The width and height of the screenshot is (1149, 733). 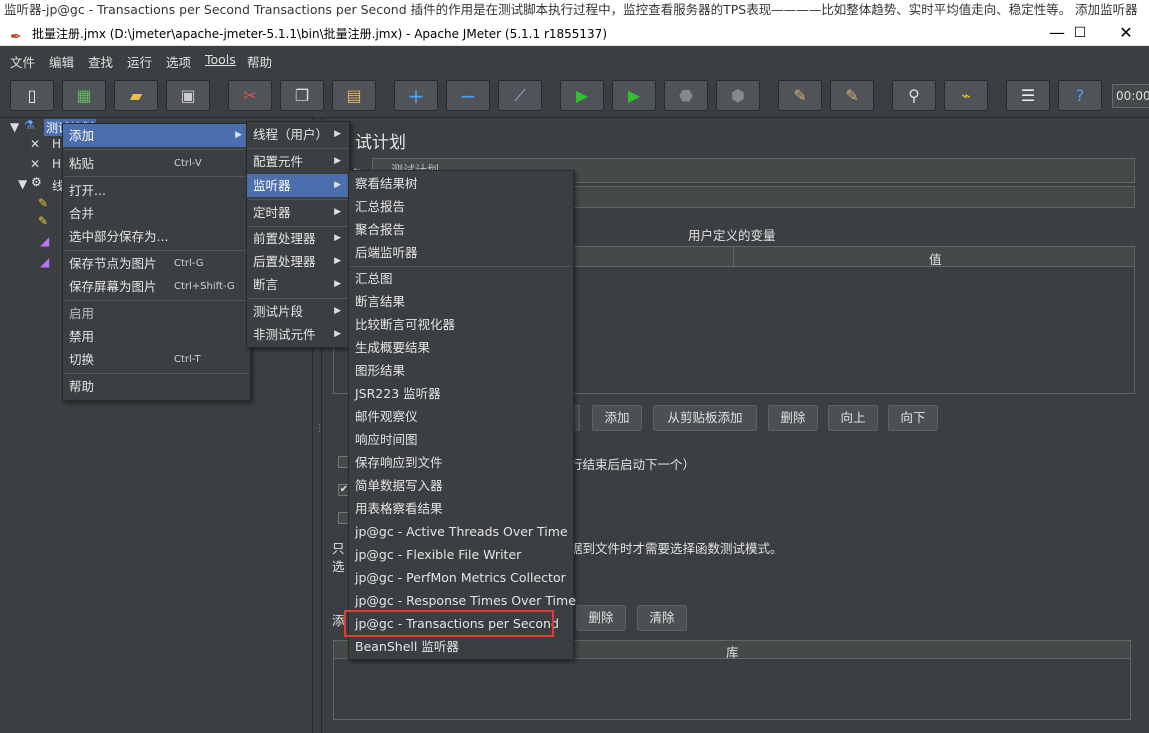 I want to click on expand-icon: +, so click(x=416, y=95).